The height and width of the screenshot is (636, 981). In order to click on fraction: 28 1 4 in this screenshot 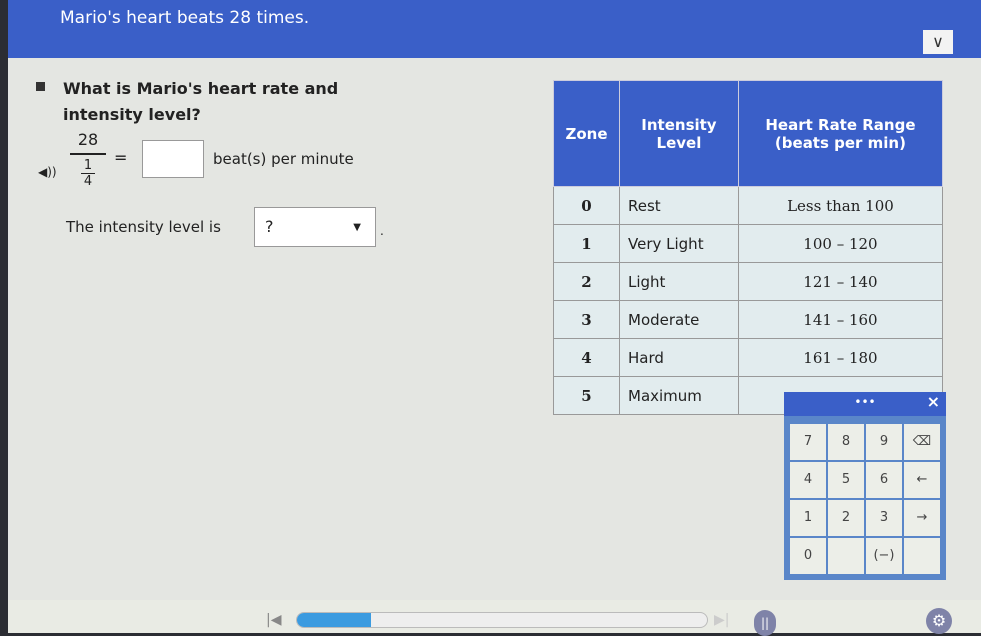, I will do `click(88, 159)`.